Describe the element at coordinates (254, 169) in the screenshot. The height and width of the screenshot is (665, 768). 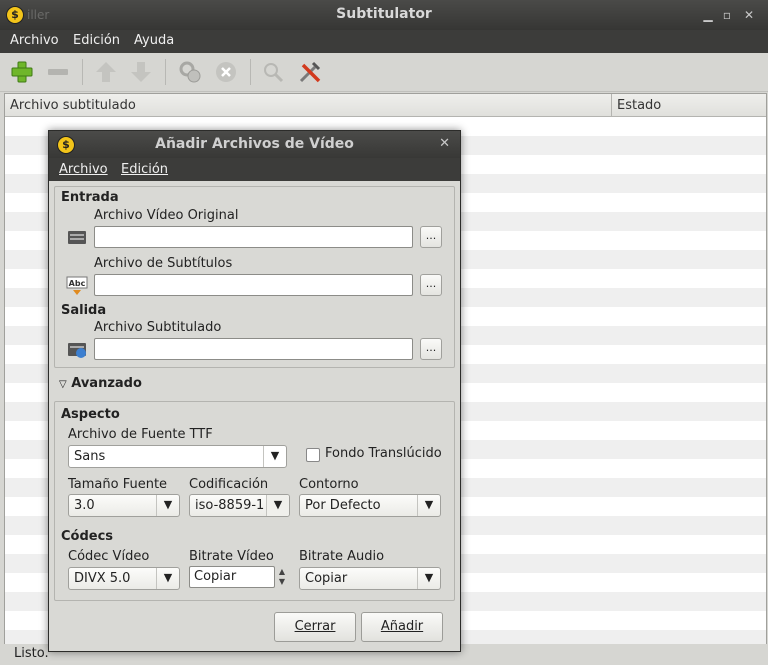
I see `dialog-menubar: Archivo Edición` at that location.